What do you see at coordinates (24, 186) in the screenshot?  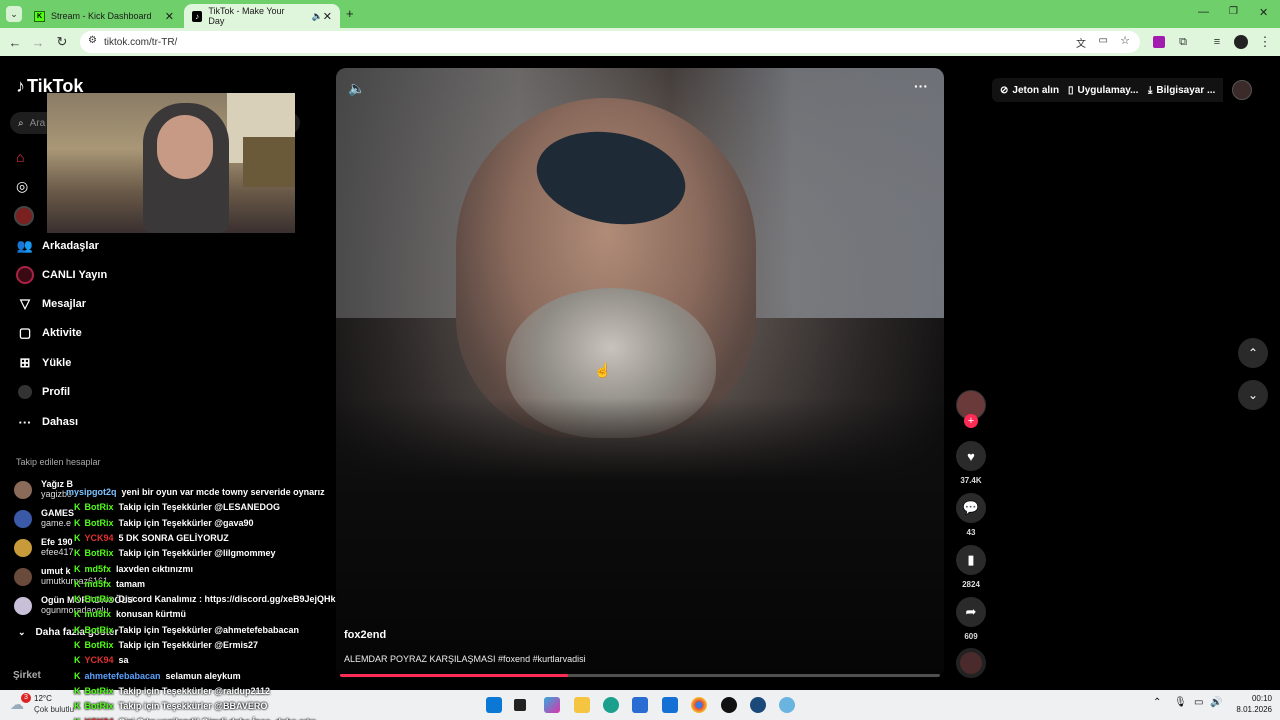 I see `explore-icon: ◎` at bounding box center [24, 186].